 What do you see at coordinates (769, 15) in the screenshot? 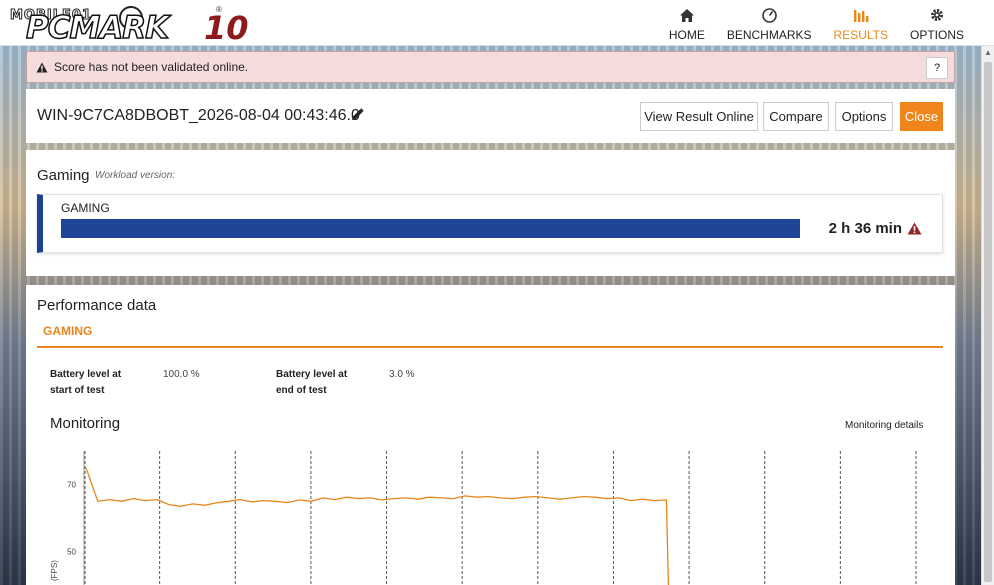
I see `gauge-icon` at bounding box center [769, 15].